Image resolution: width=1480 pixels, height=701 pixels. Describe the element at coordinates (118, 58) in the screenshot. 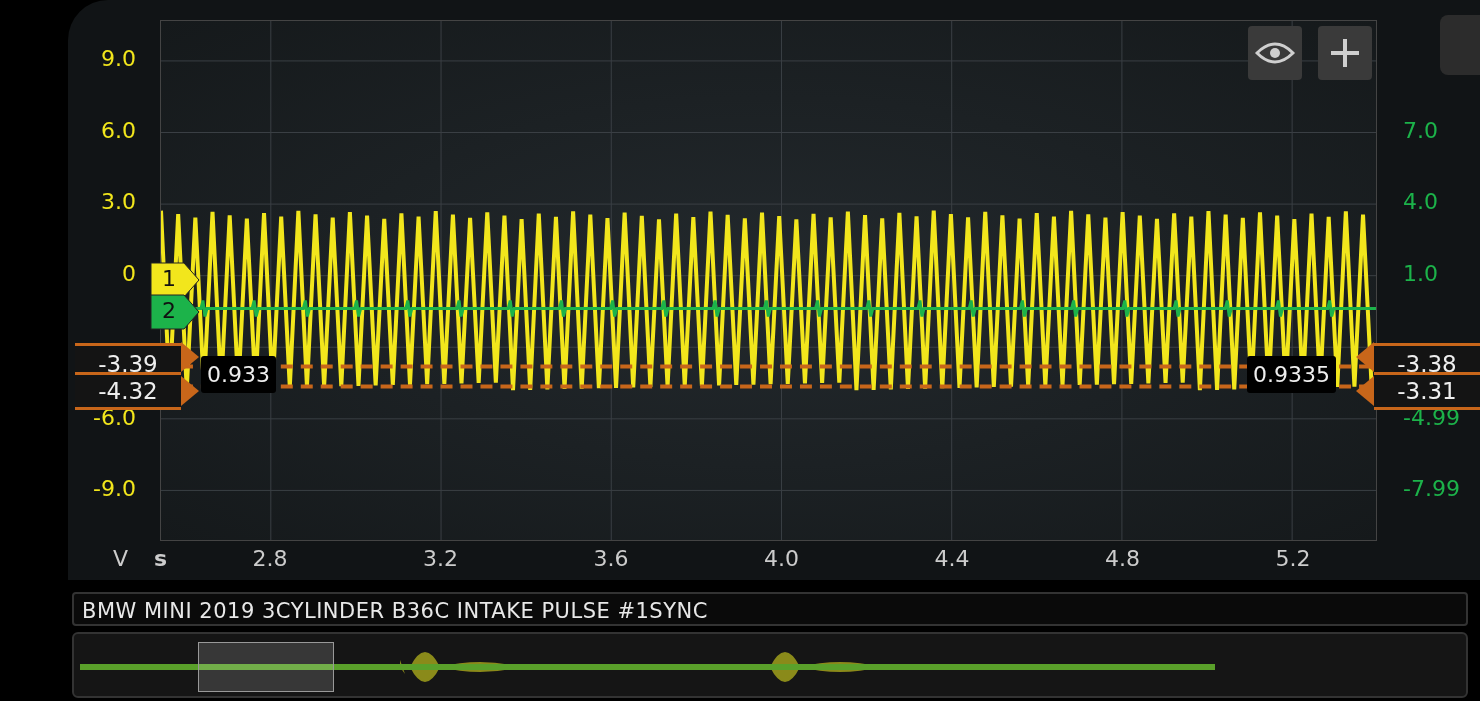

I see `axis-label: 9.0` at that location.